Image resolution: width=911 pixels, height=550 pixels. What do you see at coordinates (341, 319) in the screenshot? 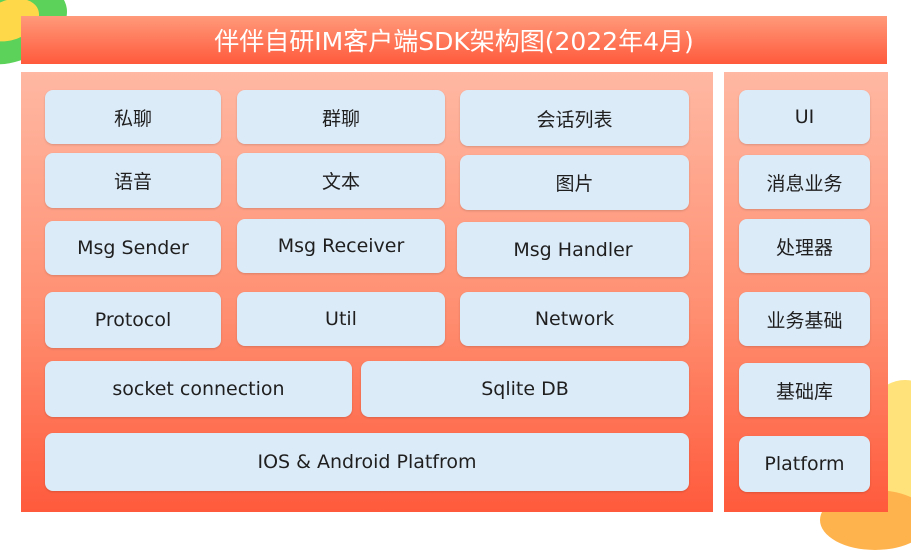
I see `module-util: Util` at bounding box center [341, 319].